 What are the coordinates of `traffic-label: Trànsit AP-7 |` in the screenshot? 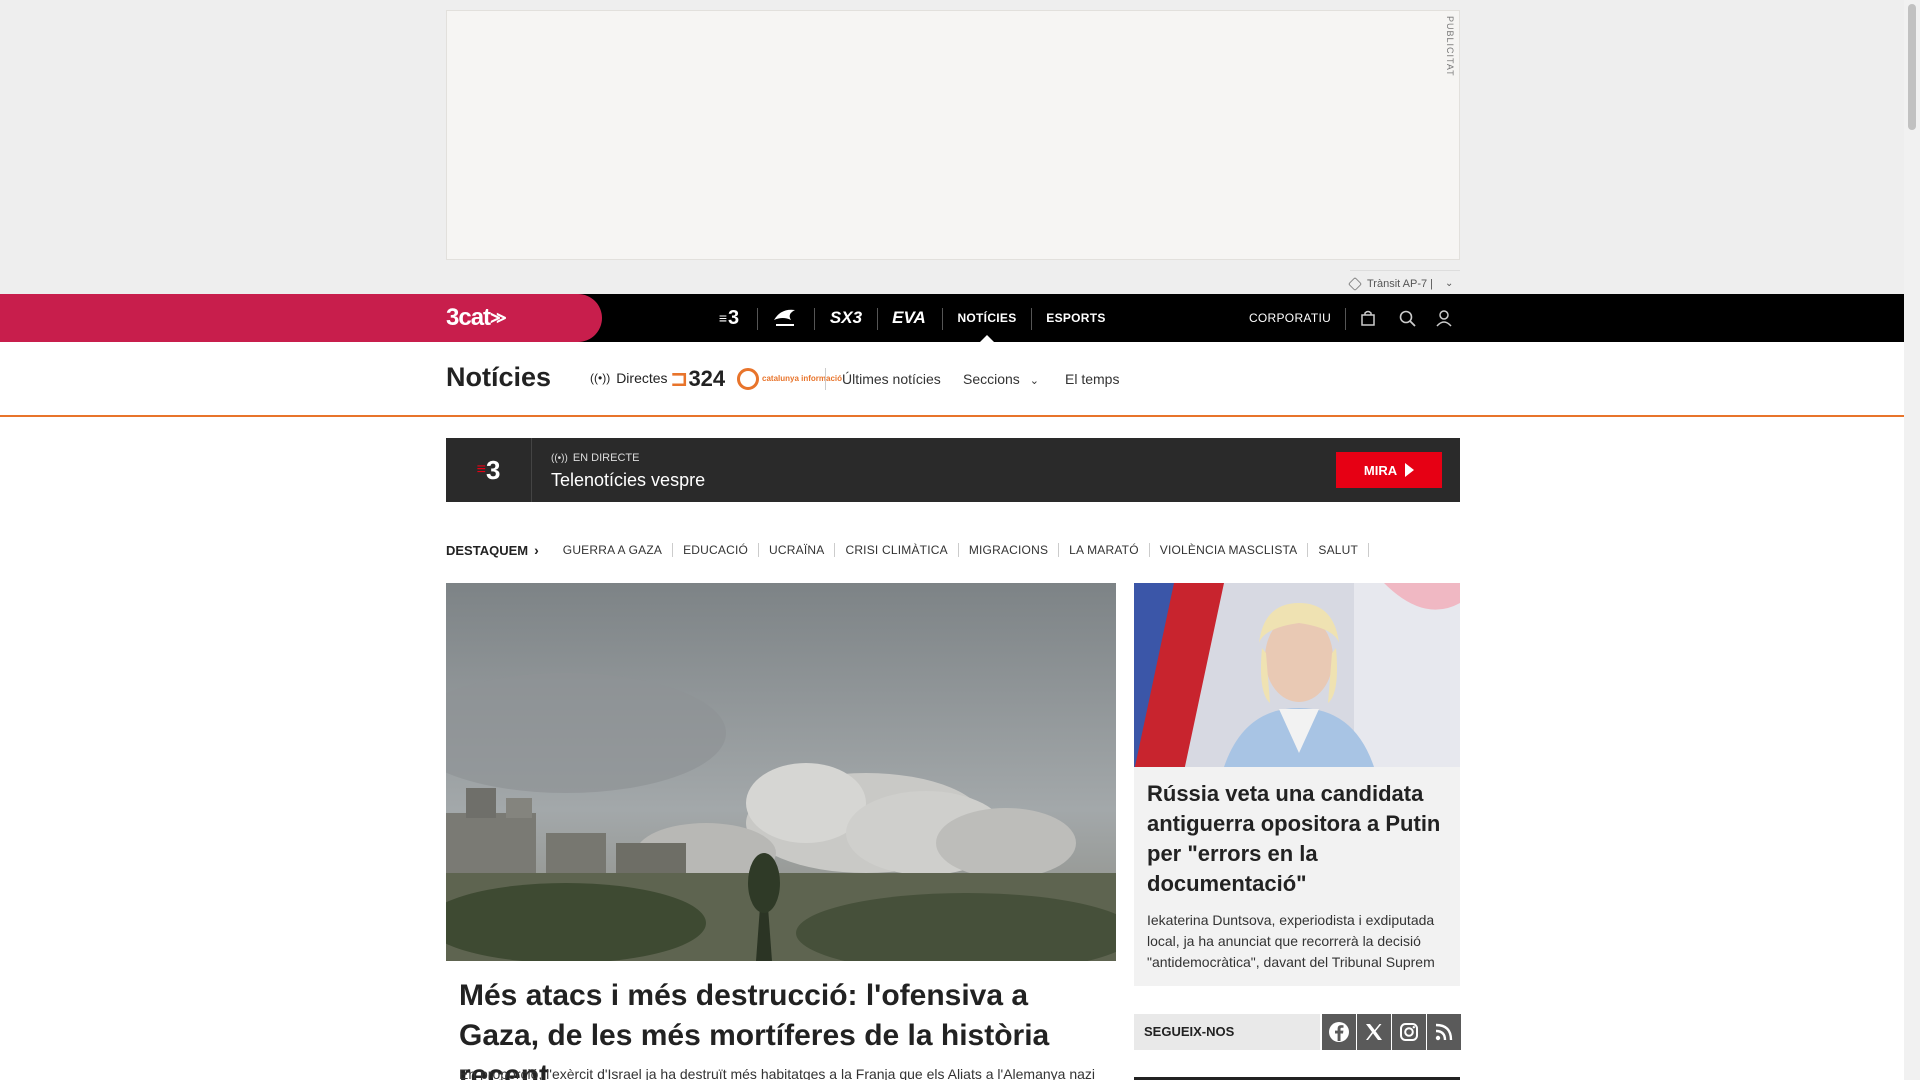 It's located at (1400, 283).